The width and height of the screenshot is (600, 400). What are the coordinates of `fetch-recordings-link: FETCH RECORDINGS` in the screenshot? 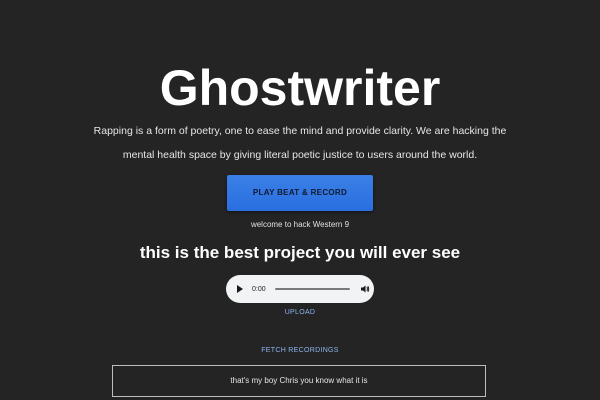 It's located at (300, 350).